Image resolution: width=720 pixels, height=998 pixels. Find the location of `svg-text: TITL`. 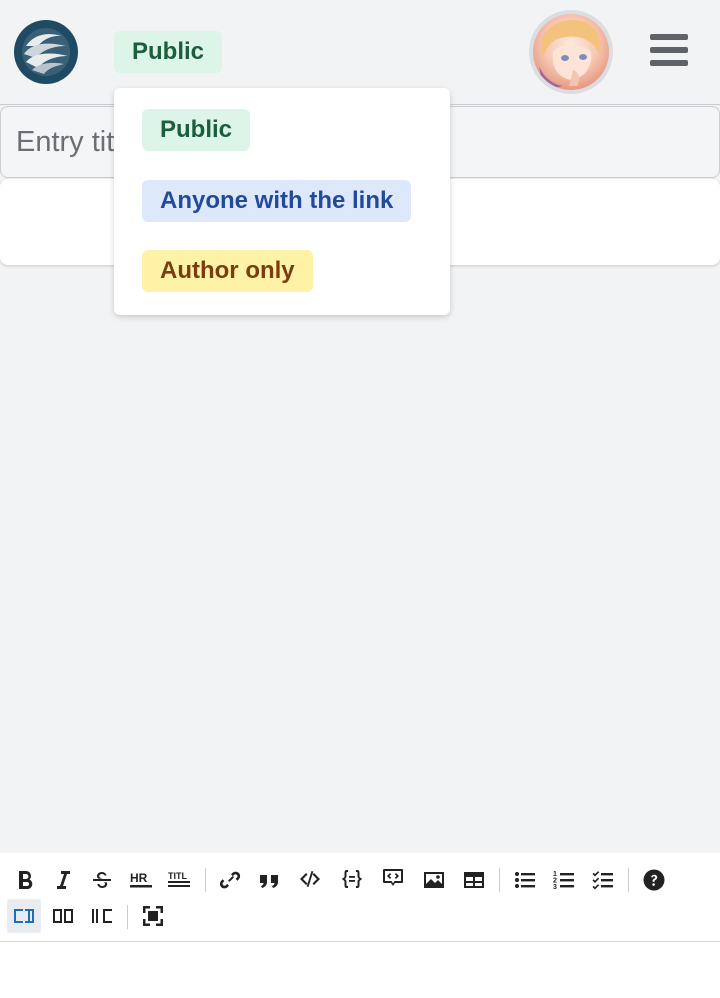

svg-text: TITL is located at coordinates (177, 876).